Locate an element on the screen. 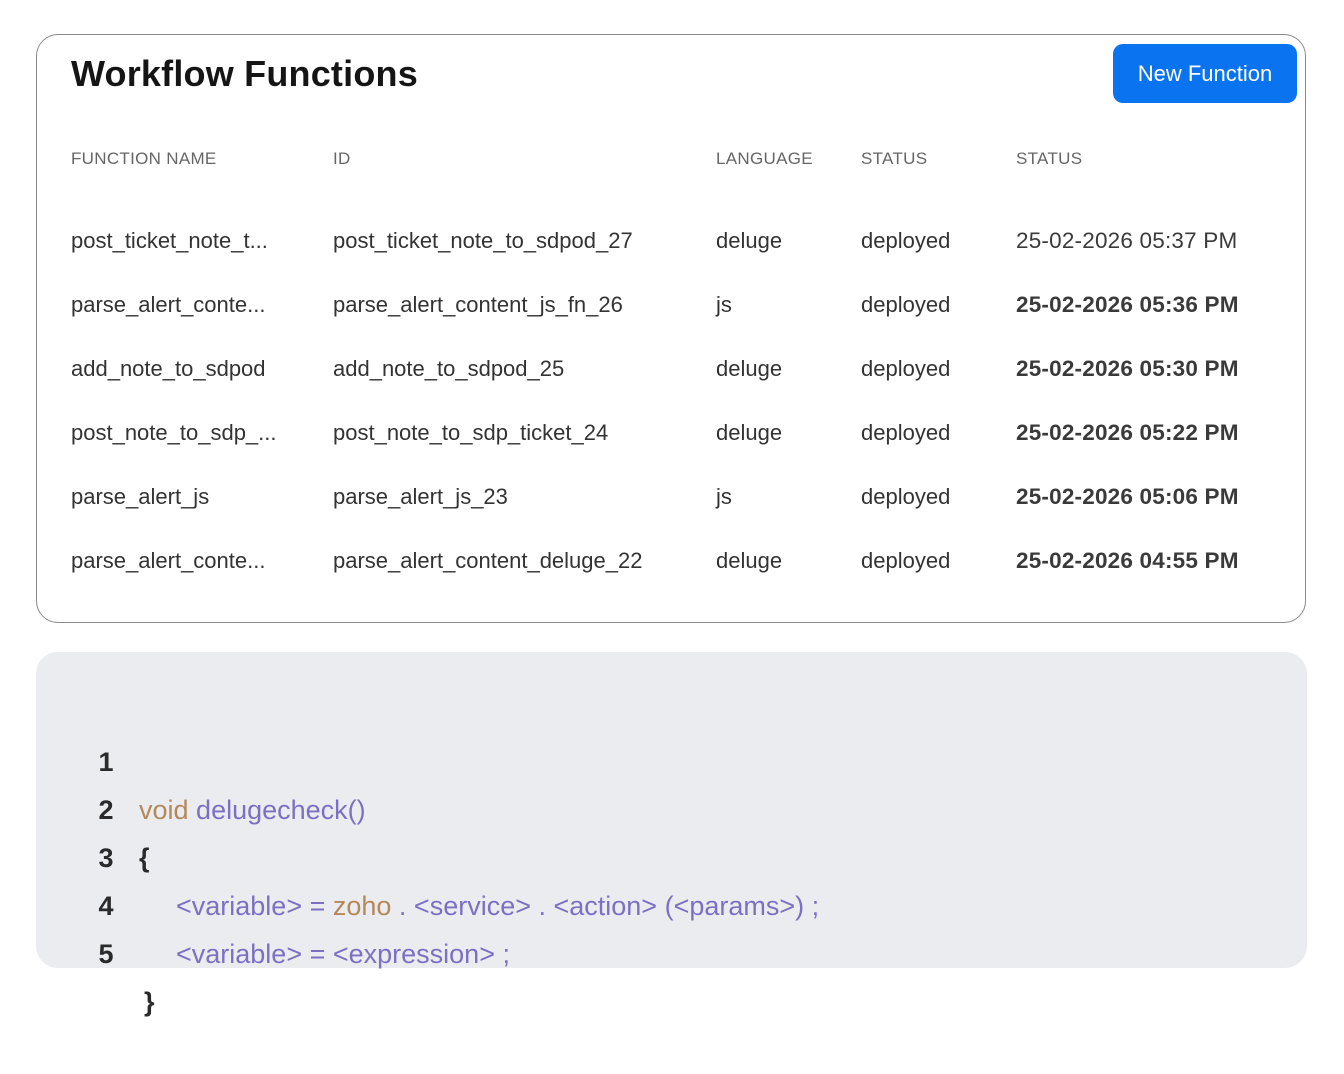 This screenshot has width=1344, height=1074. function-id-cell: add_note_to_sdpod_25 is located at coordinates (449, 368).